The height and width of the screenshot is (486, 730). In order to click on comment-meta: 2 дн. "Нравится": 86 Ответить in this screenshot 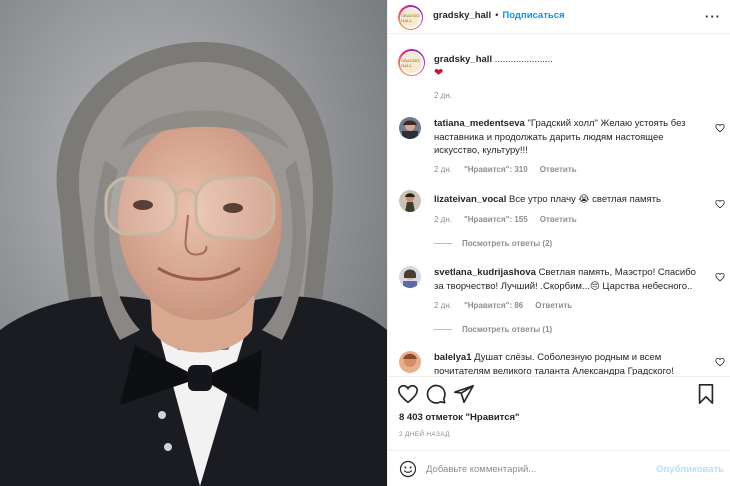, I will do `click(509, 305)`.